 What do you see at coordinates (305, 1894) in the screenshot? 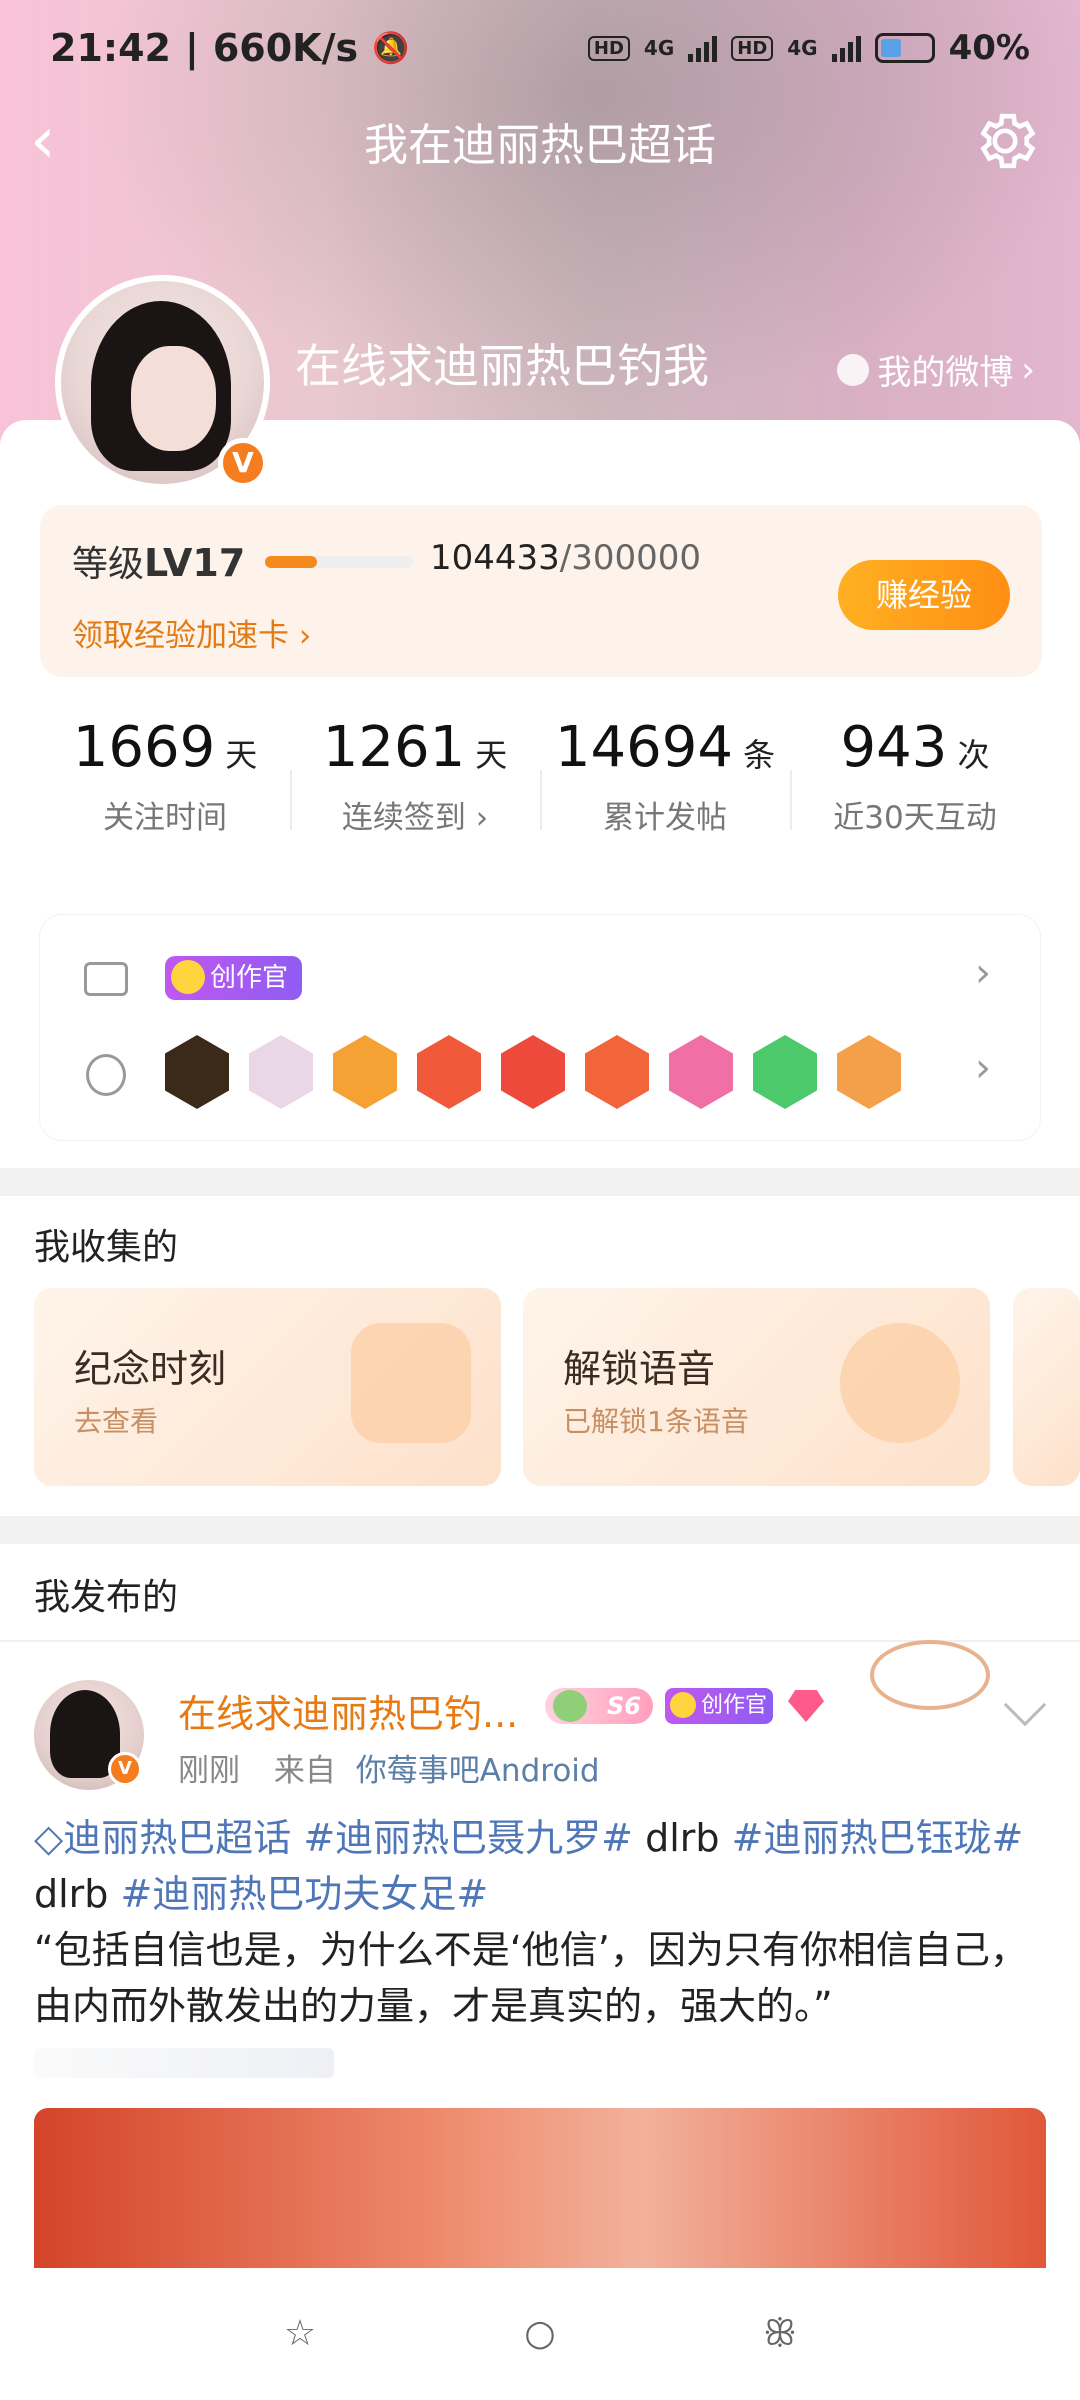
I see `topic-link: #迪丽热巴功夫女足#` at bounding box center [305, 1894].